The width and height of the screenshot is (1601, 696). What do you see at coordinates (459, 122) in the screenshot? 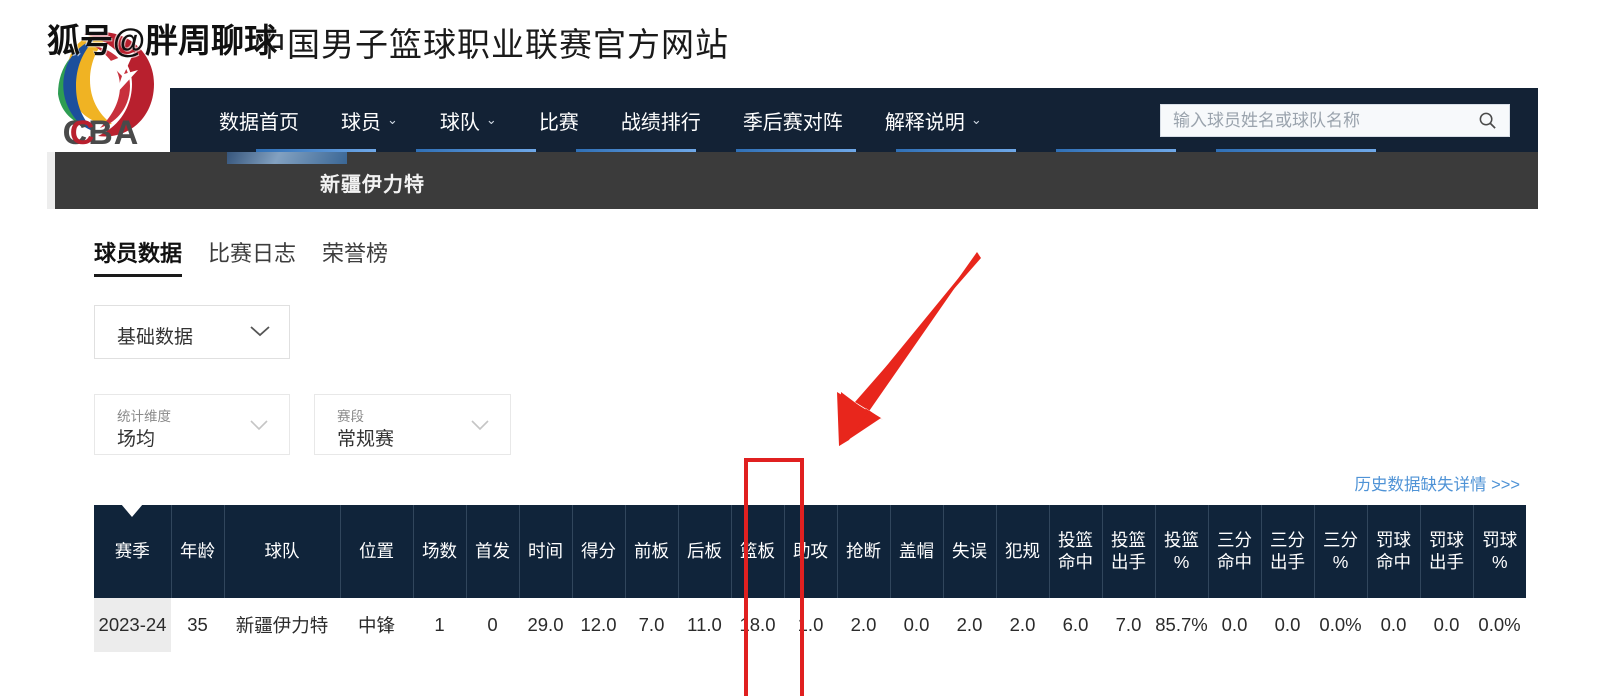
I see `nav-label: 球队` at bounding box center [459, 122].